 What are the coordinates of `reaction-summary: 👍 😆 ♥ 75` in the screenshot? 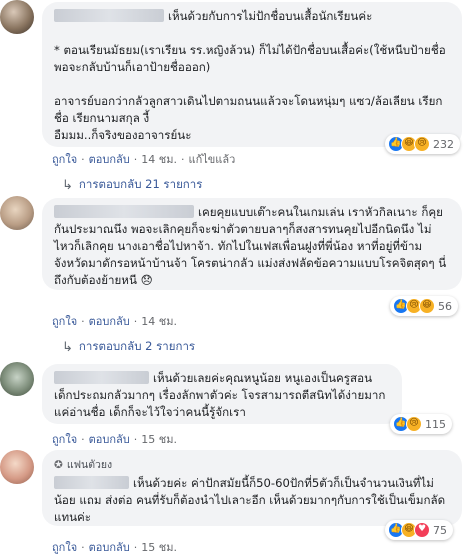 It's located at (419, 530).